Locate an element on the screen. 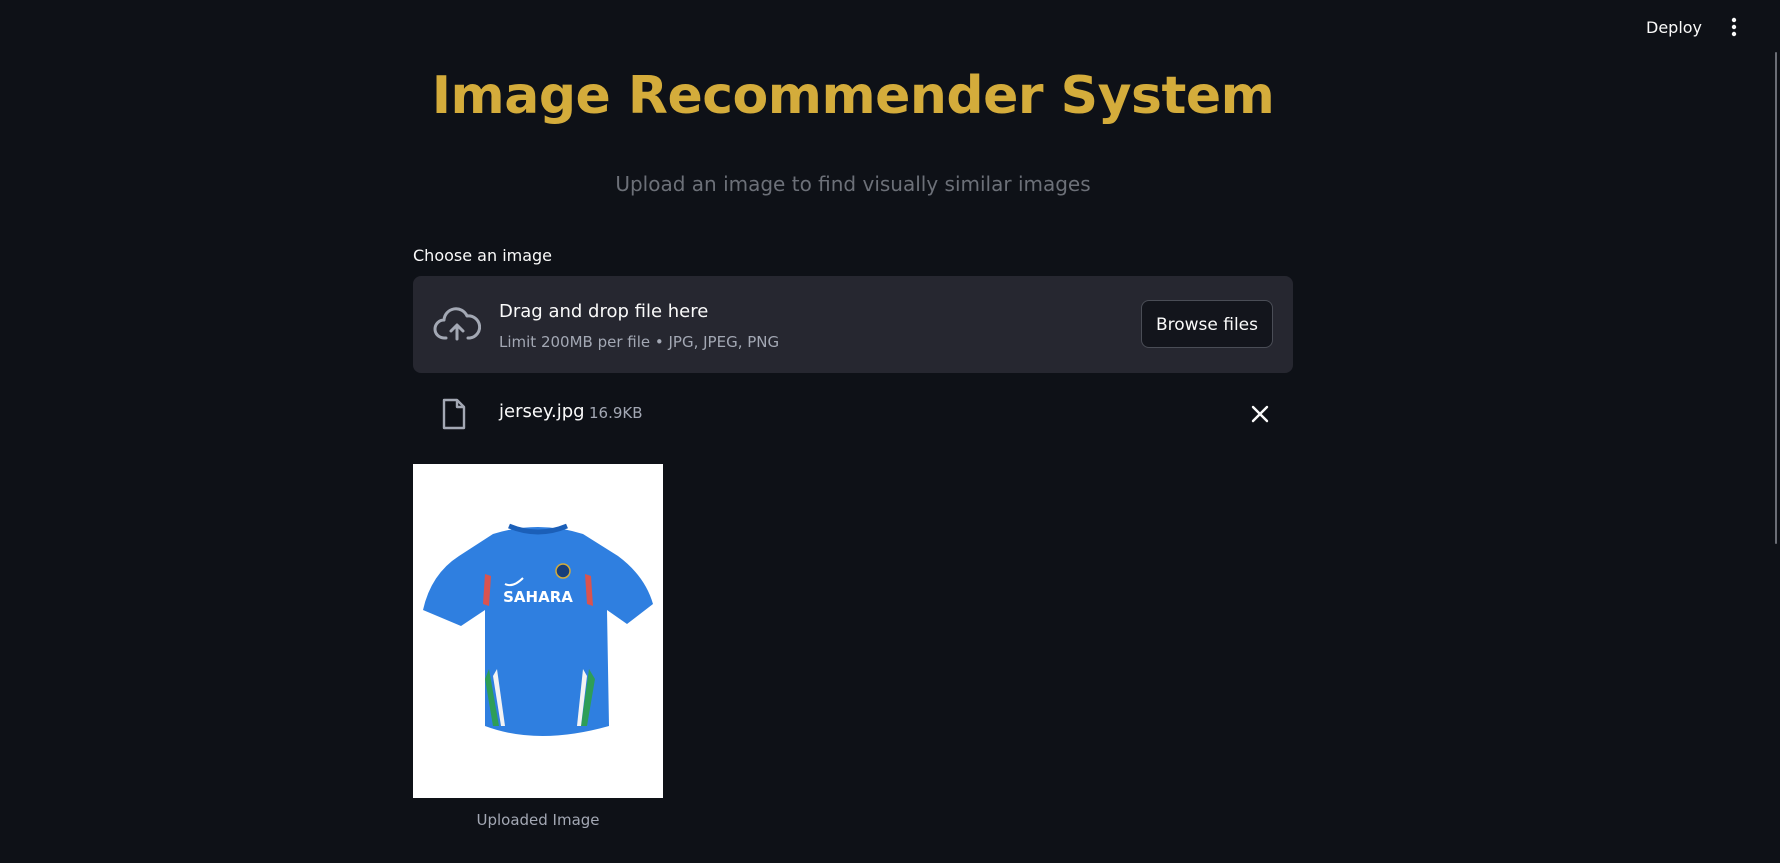 This screenshot has width=1780, height=863. uploaded-file-name: jersey.jpg is located at coordinates (542, 411).